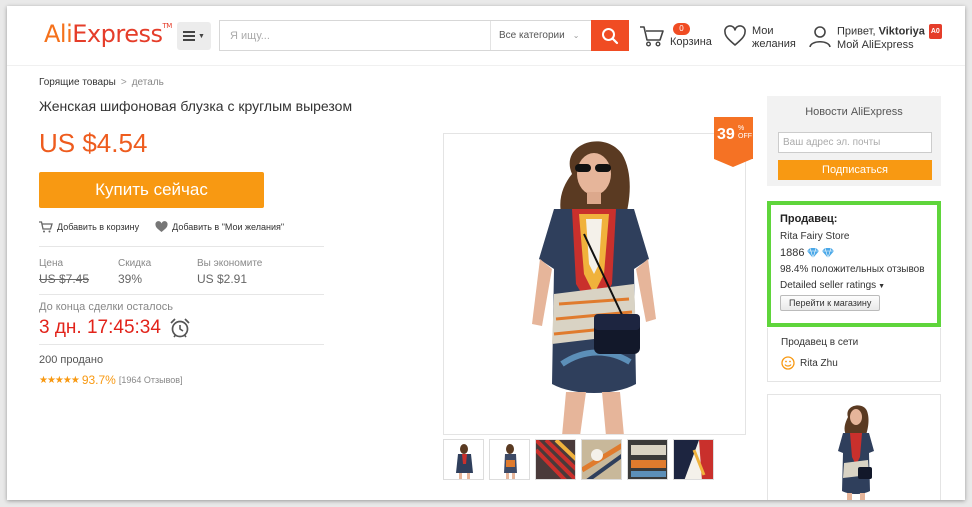  I want to click on aliexpress-logo: AliExpressTM, so click(108, 34).